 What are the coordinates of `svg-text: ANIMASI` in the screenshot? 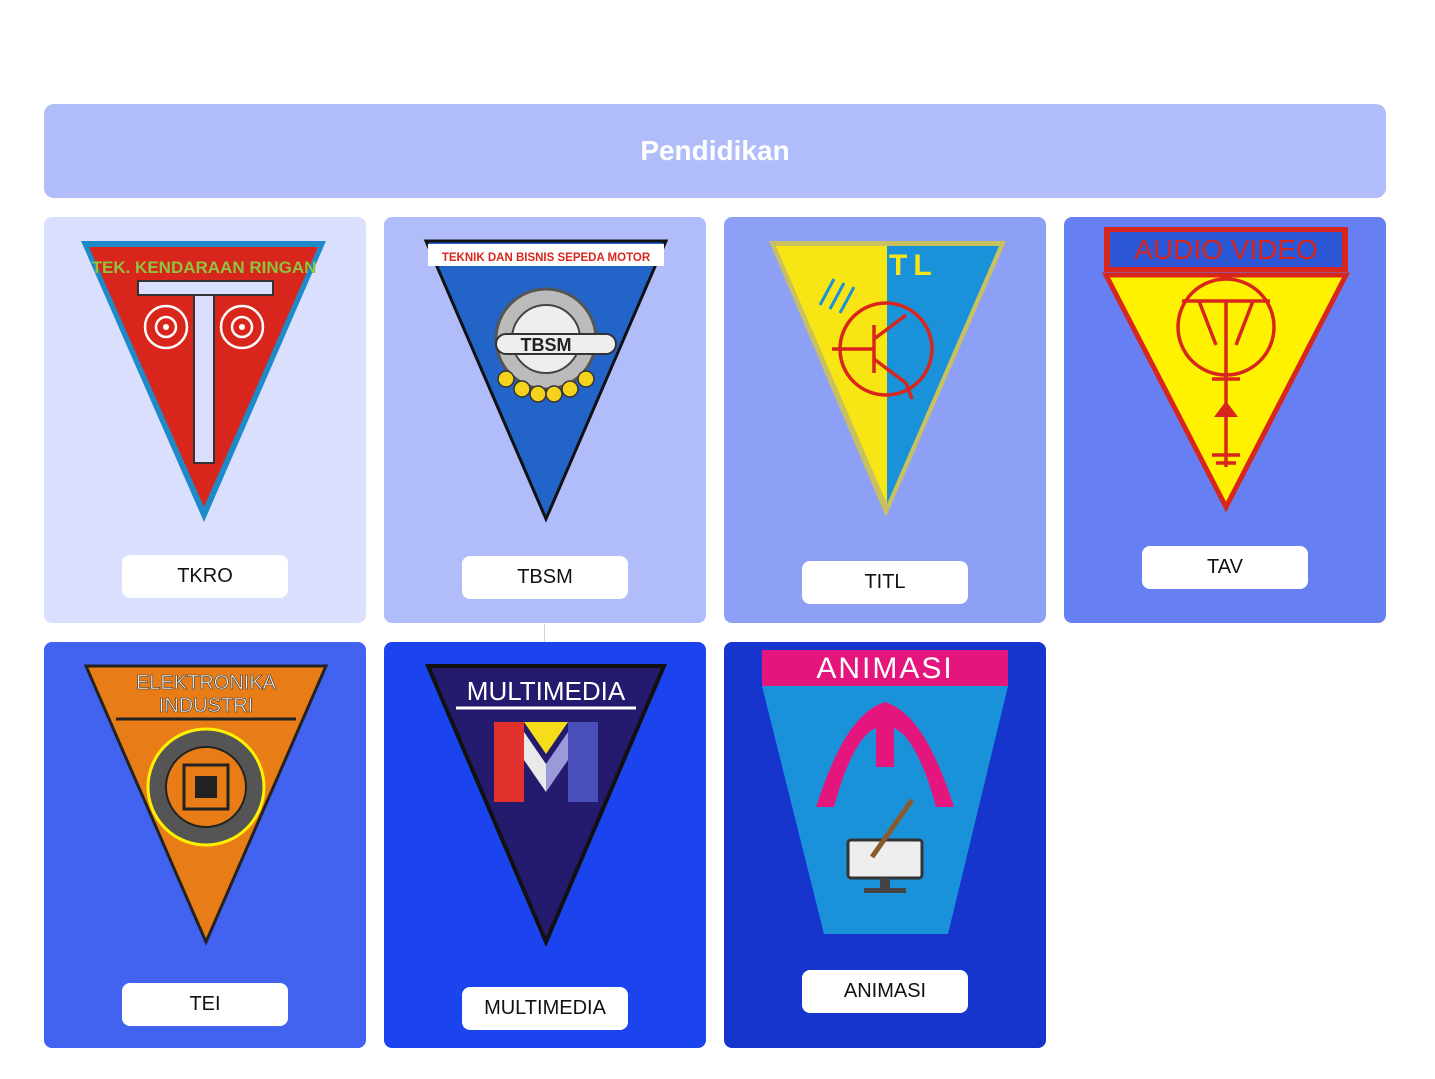 It's located at (884, 668).